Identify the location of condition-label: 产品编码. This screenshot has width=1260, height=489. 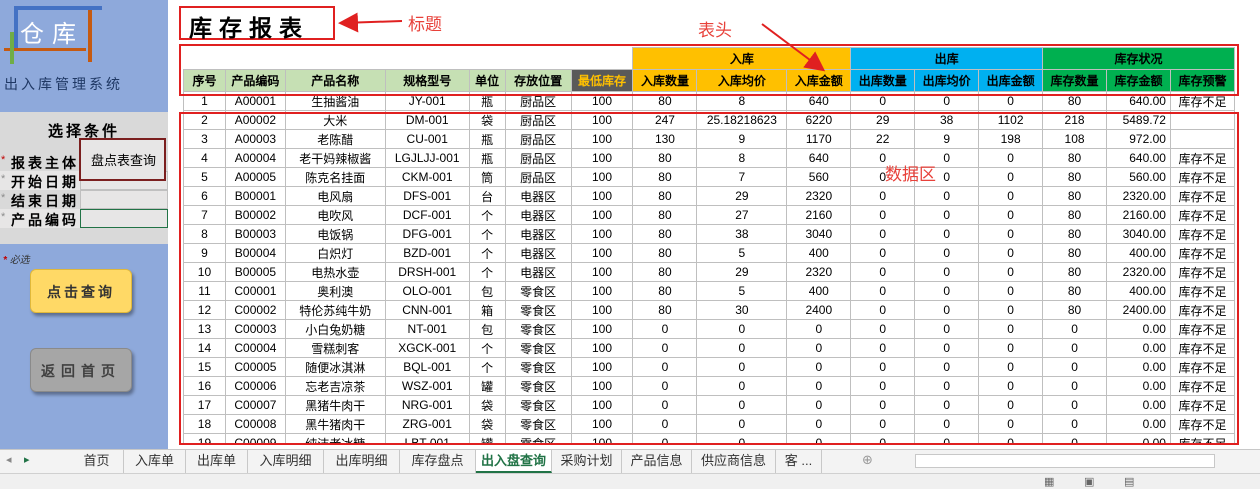
(45, 220).